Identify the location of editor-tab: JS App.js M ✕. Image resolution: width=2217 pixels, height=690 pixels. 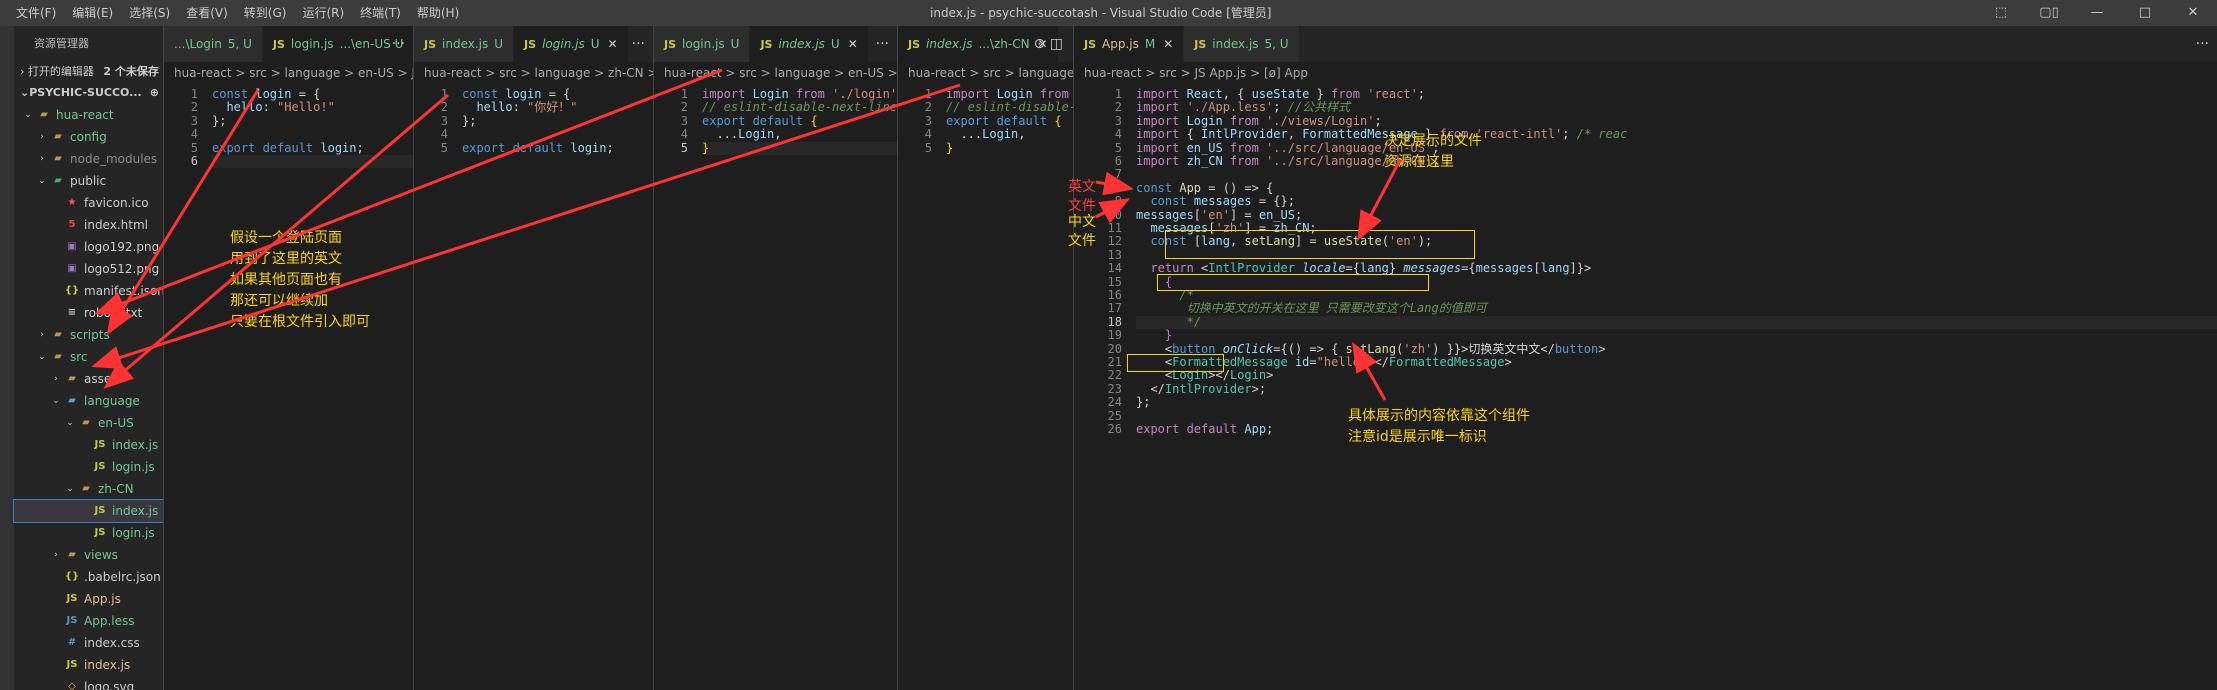
(1129, 44).